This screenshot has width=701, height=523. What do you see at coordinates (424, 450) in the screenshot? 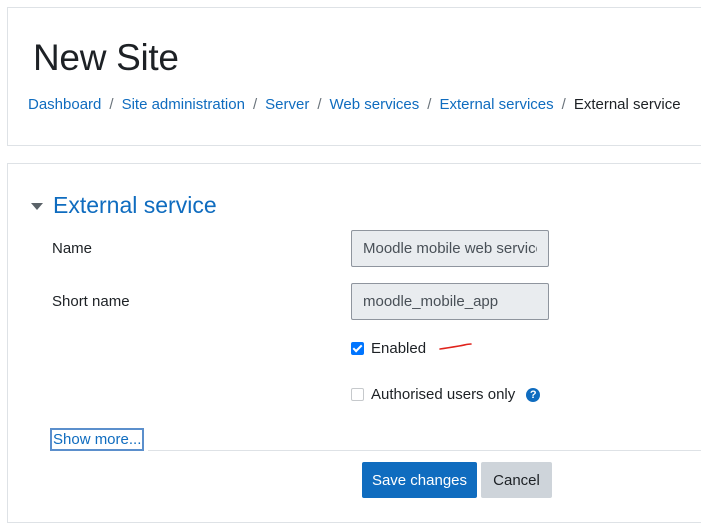
I see `form-divider` at bounding box center [424, 450].